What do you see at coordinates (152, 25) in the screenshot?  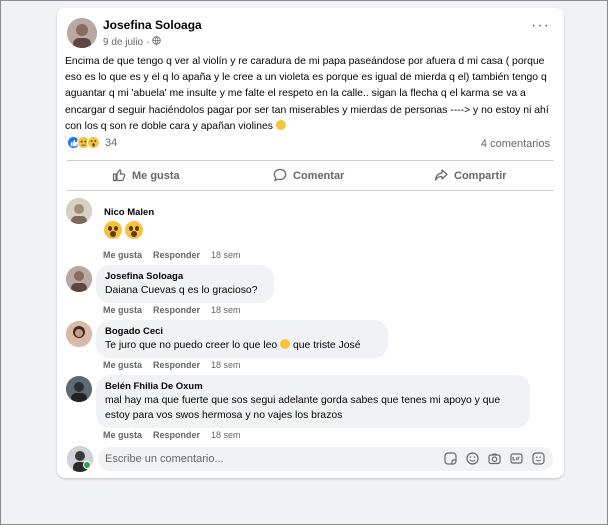 I see `post-author-name: Josefina Soloaga` at bounding box center [152, 25].